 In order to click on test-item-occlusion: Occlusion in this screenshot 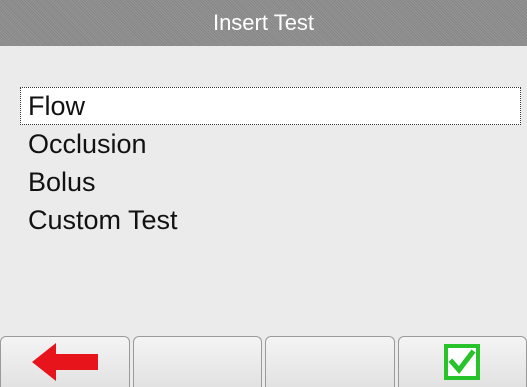, I will do `click(270, 144)`.